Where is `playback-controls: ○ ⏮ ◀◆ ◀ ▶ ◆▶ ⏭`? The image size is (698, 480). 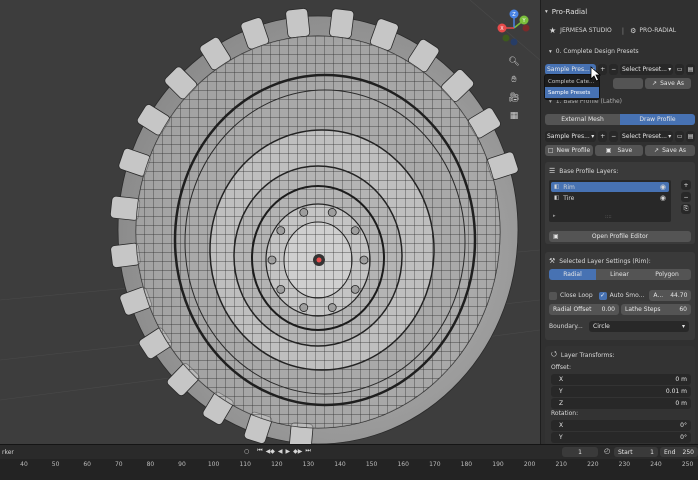
playback-controls: ○ ⏮ ◀◆ ◀ ▶ ◆▶ ⏭ is located at coordinates (277, 451).